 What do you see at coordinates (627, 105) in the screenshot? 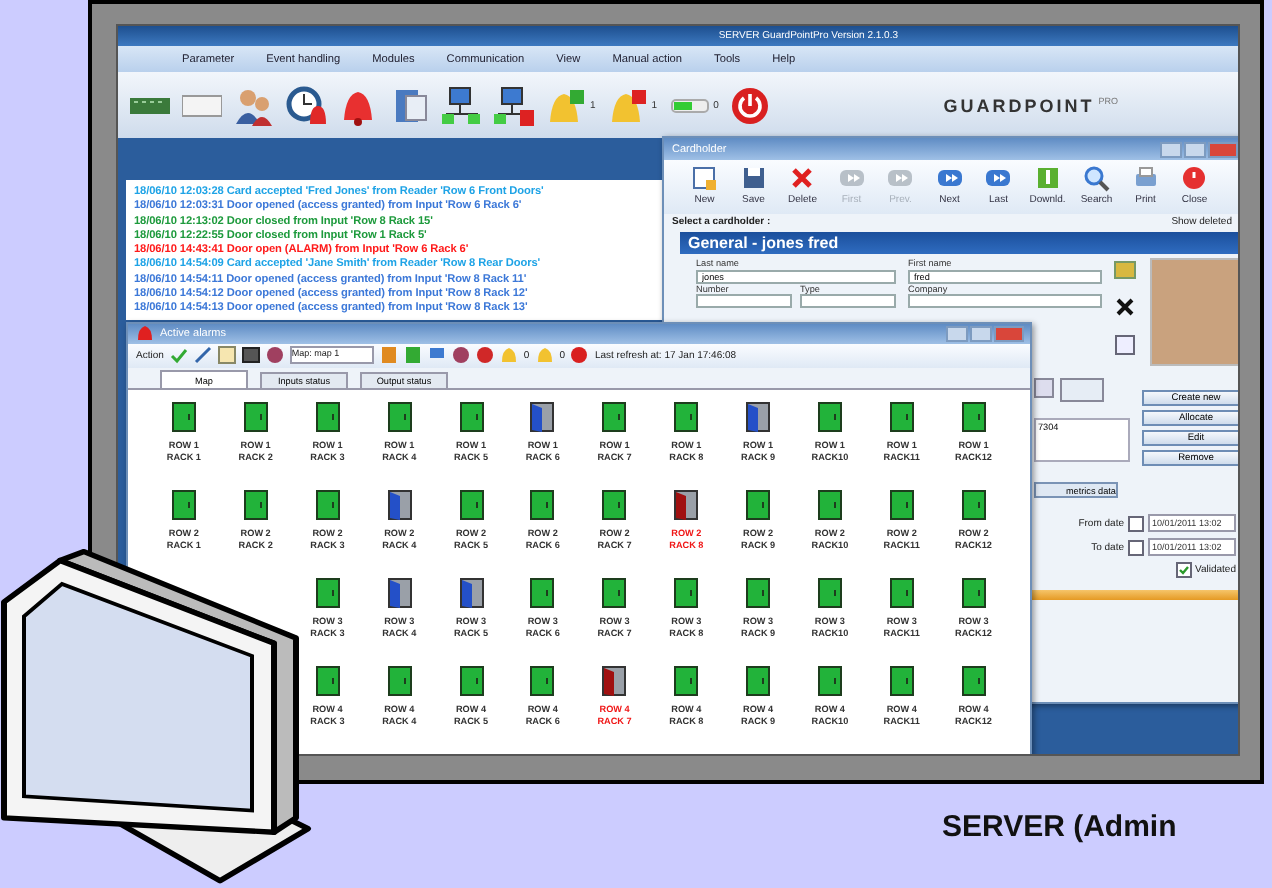
I see `bell-alert-icon` at bounding box center [627, 105].